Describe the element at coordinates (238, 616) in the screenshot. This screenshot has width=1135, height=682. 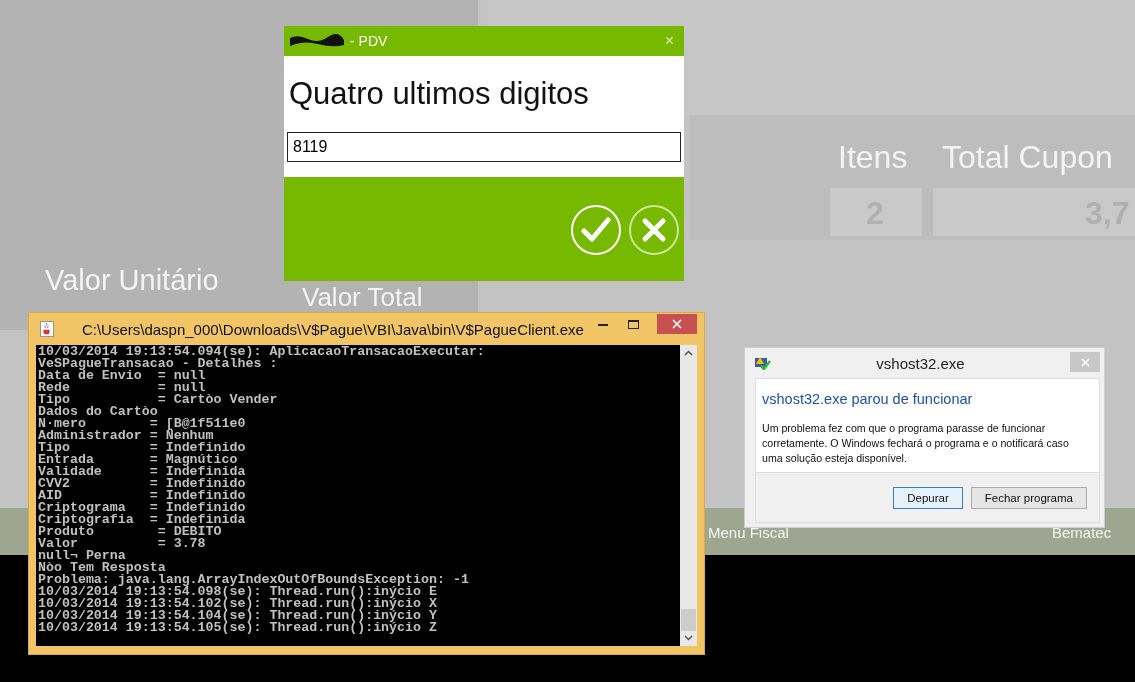
I see `console-line: 10/03/2014 19:13:54.104(se): Thread.run():inýcio Y` at that location.